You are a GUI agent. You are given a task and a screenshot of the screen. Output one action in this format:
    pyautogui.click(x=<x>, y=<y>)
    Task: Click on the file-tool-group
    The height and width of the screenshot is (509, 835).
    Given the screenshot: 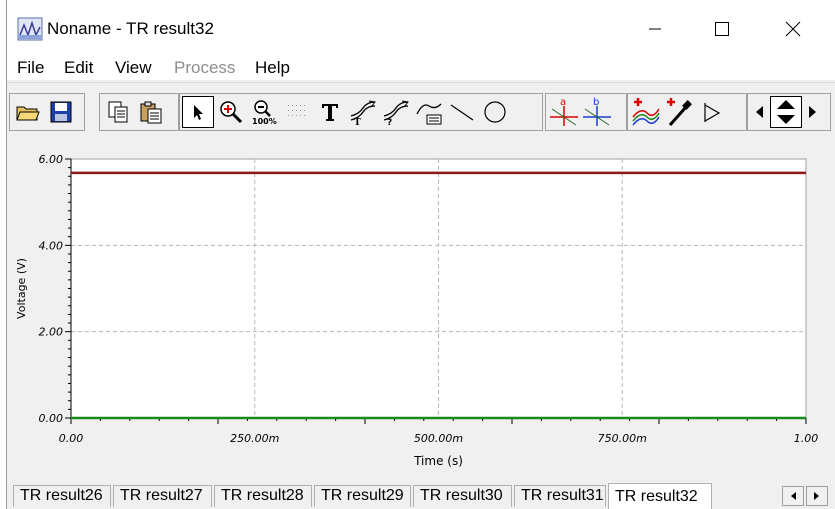 What is the action you would take?
    pyautogui.click(x=47, y=112)
    